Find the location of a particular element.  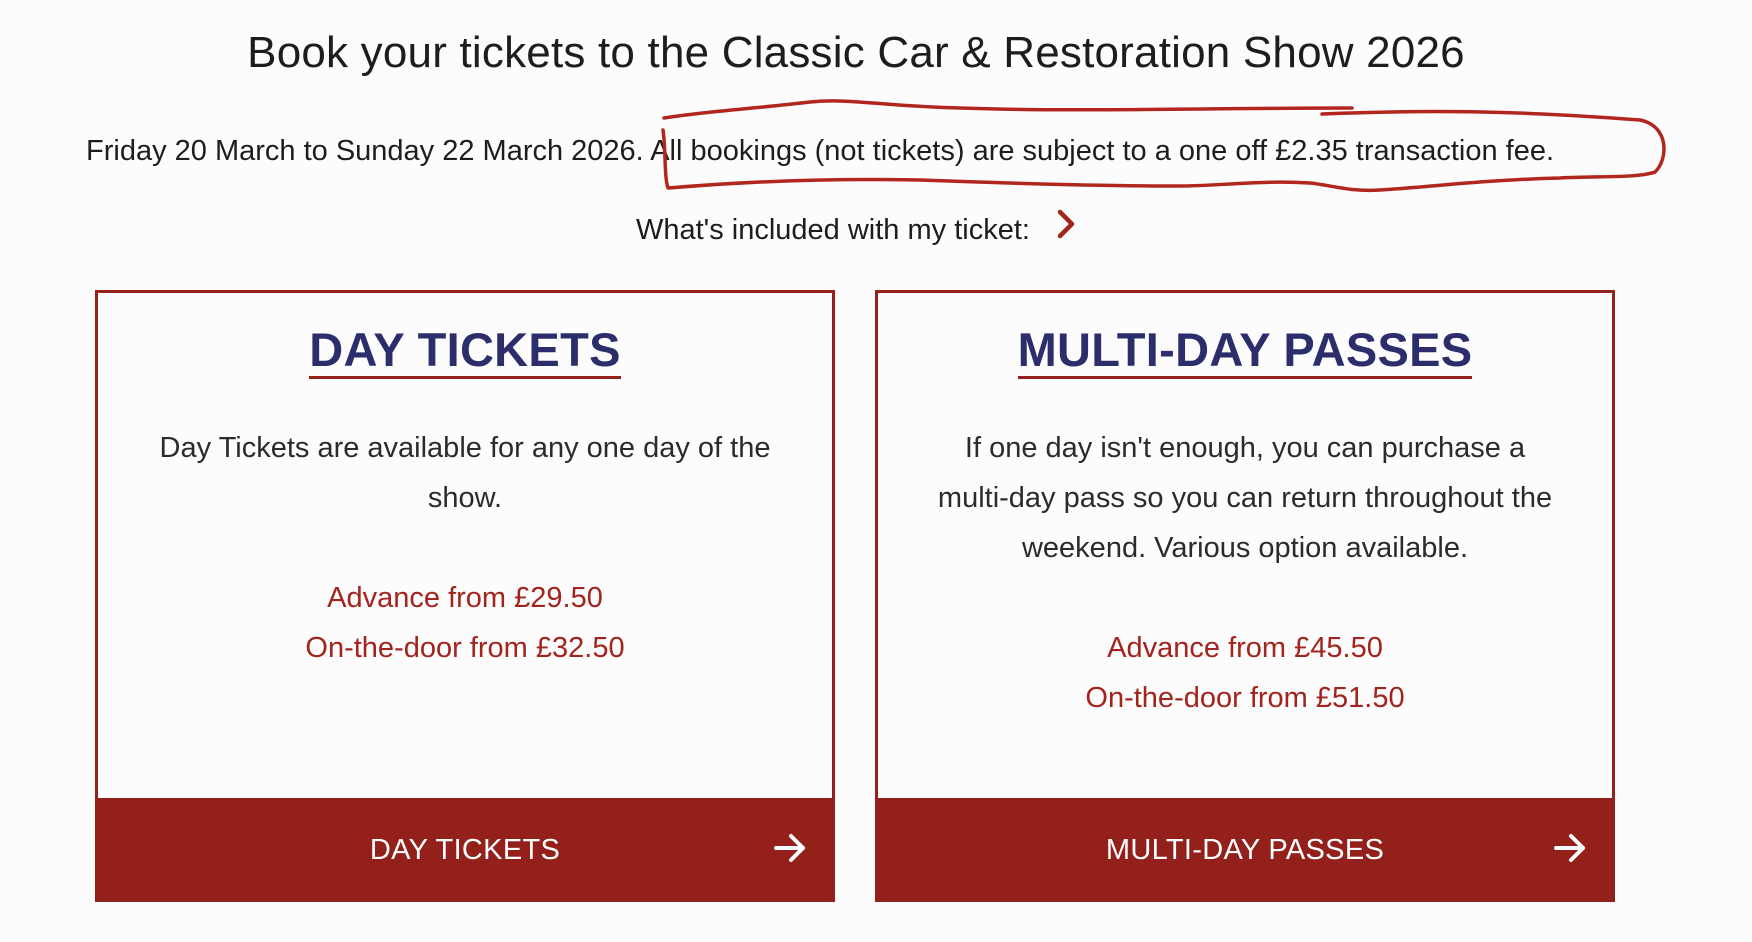

whats-included-toggle: What's included with my ticket: is located at coordinates (856, 228).